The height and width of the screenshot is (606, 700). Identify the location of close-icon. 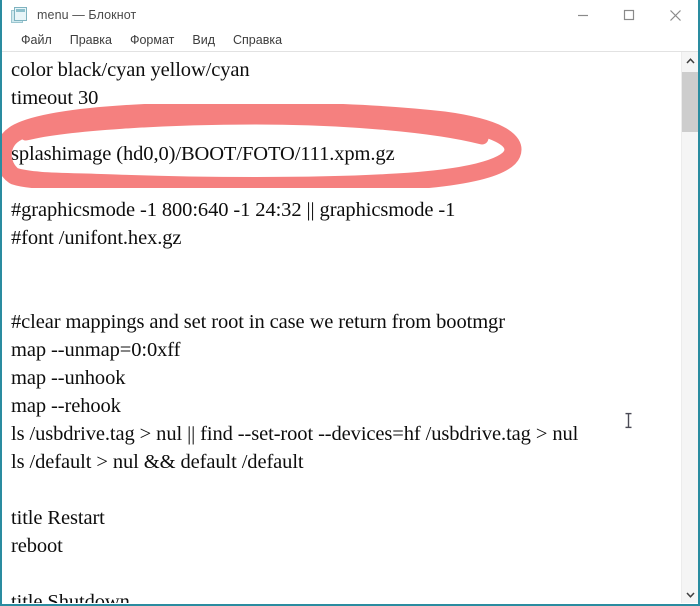
(675, 15).